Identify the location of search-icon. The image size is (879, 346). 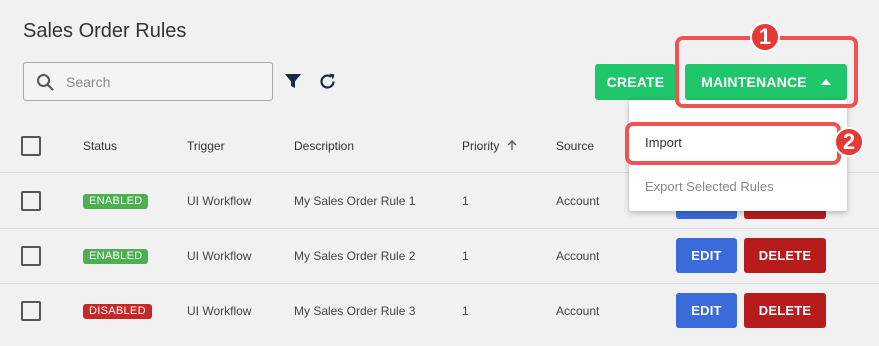
(46, 82).